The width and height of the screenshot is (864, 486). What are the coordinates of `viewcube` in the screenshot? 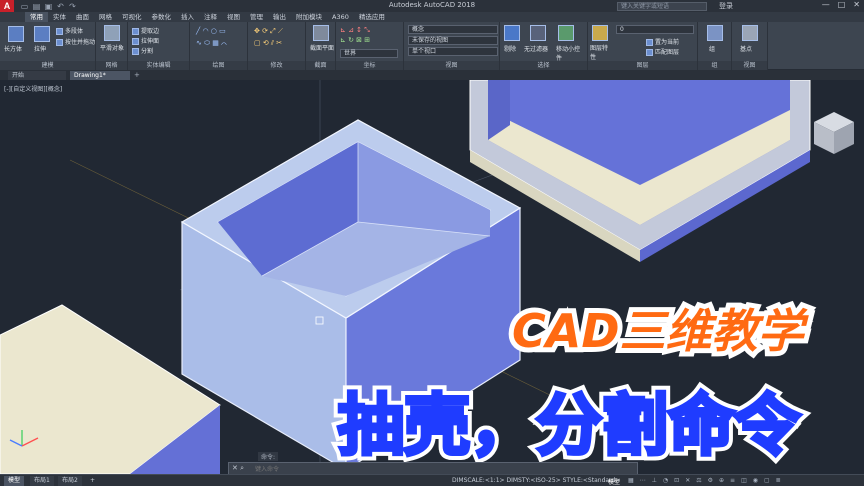 It's located at (834, 133).